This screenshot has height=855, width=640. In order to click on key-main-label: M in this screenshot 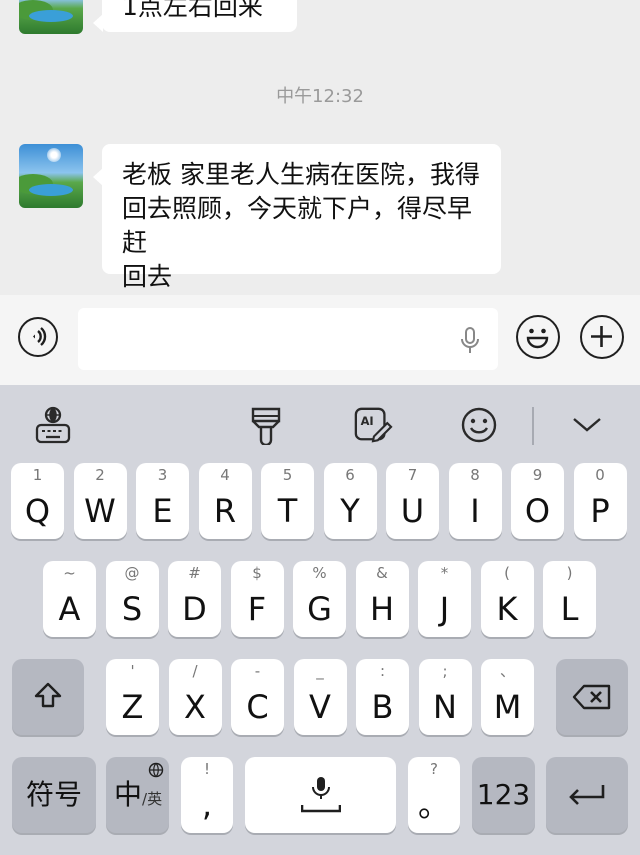, I will do `click(507, 707)`.